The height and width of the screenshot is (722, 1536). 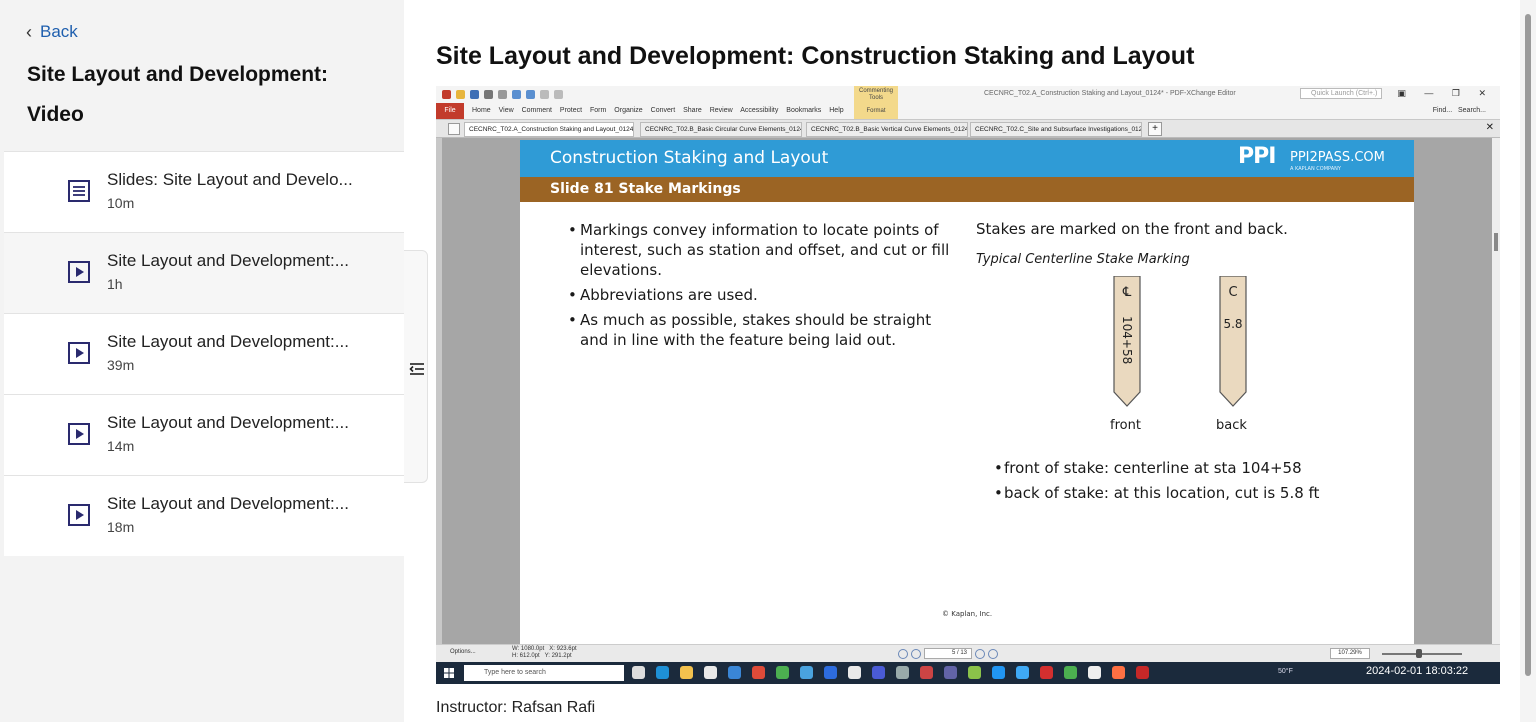 What do you see at coordinates (417, 369) in the screenshot?
I see `collapse-sidebar-icon` at bounding box center [417, 369].